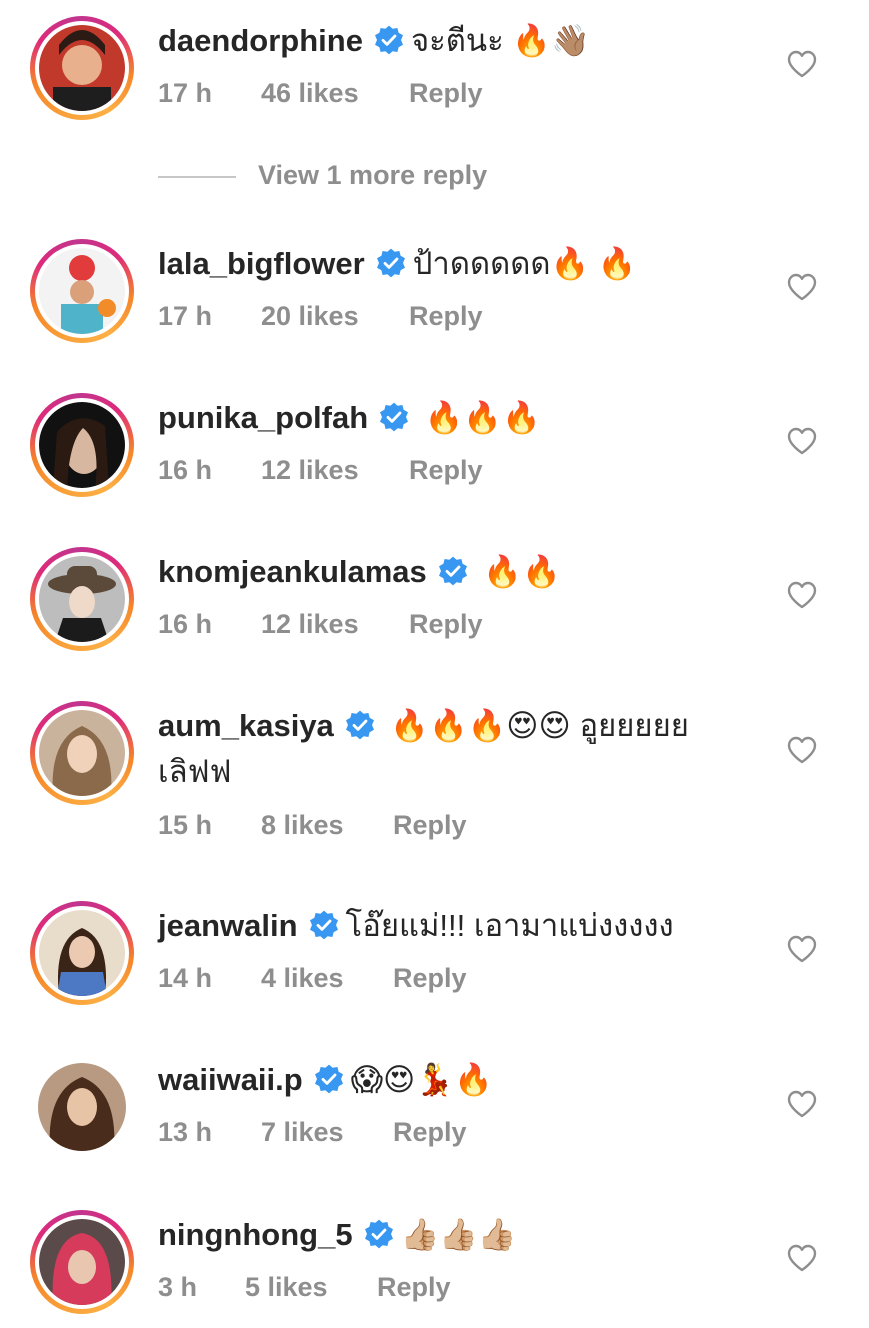  I want to click on username: aum_kasiya, so click(246, 725).